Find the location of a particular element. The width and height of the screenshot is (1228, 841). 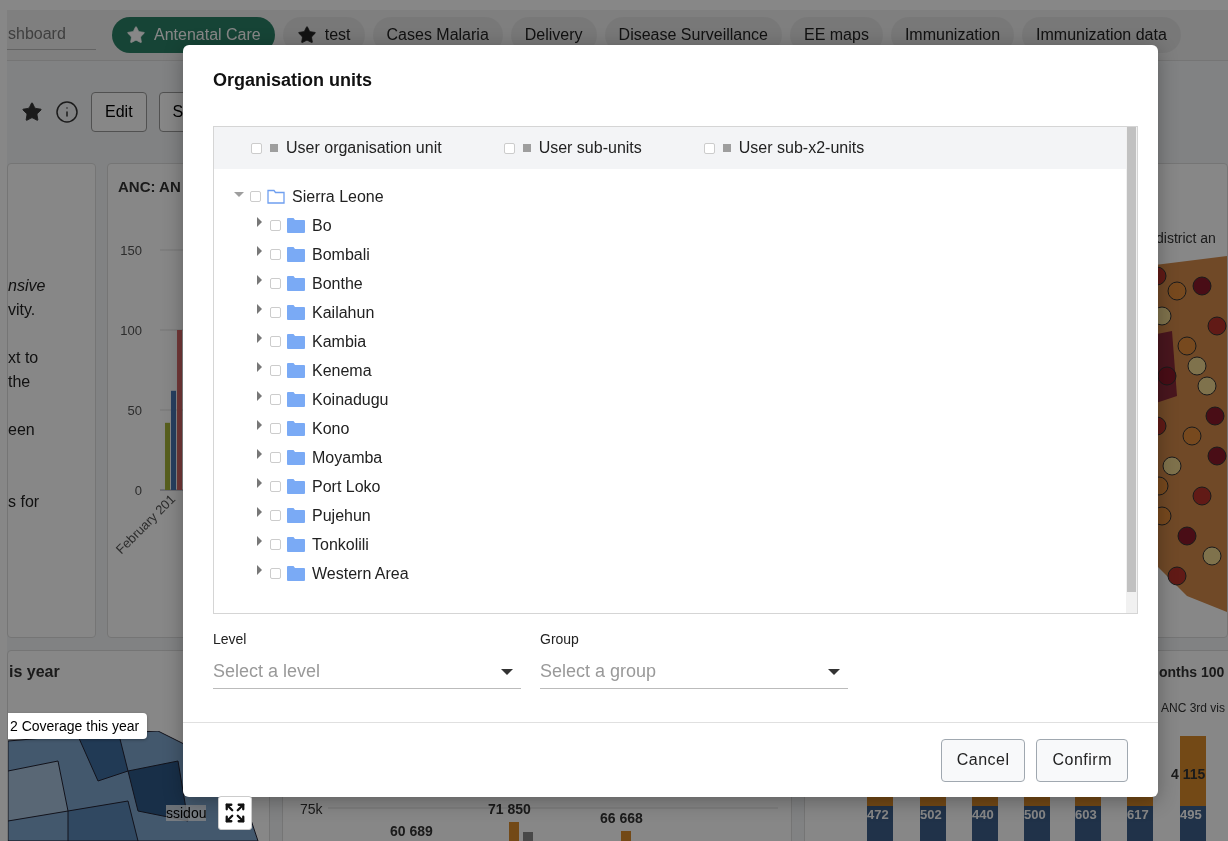

dialog-button: Confirm is located at coordinates (1082, 760).